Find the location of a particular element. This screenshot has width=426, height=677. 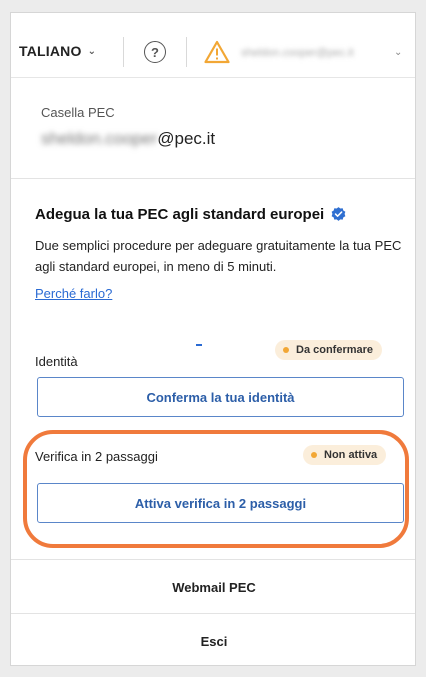

two-step-label: Verifica in 2 passaggi is located at coordinates (96, 456).